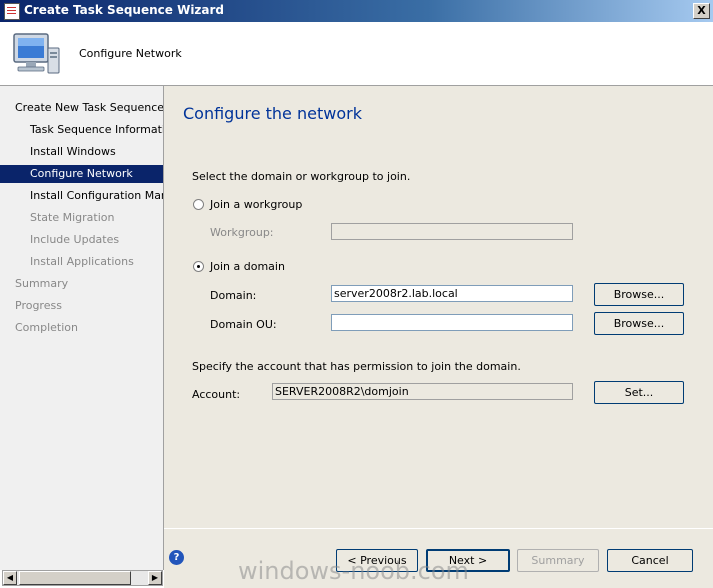  Describe the element at coordinates (356, 11) in the screenshot. I see `title-bar: Create Task Sequence Wizard X` at that location.